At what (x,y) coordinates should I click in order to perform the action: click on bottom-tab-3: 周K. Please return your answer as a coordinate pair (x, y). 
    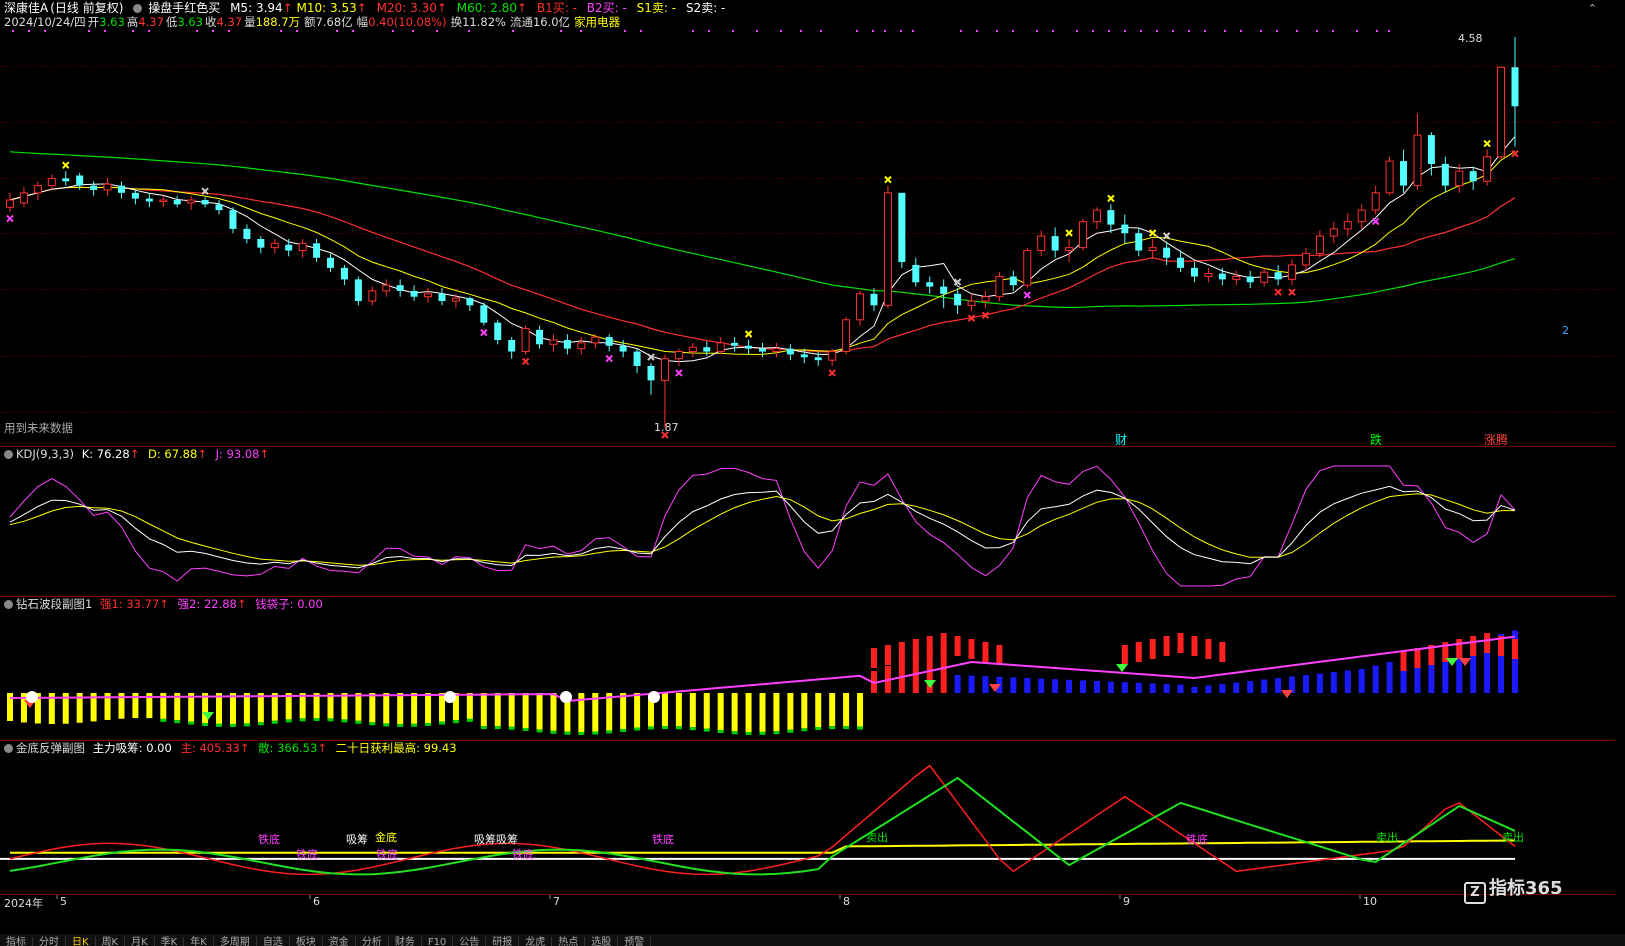
    Looking at the image, I should click on (111, 941).